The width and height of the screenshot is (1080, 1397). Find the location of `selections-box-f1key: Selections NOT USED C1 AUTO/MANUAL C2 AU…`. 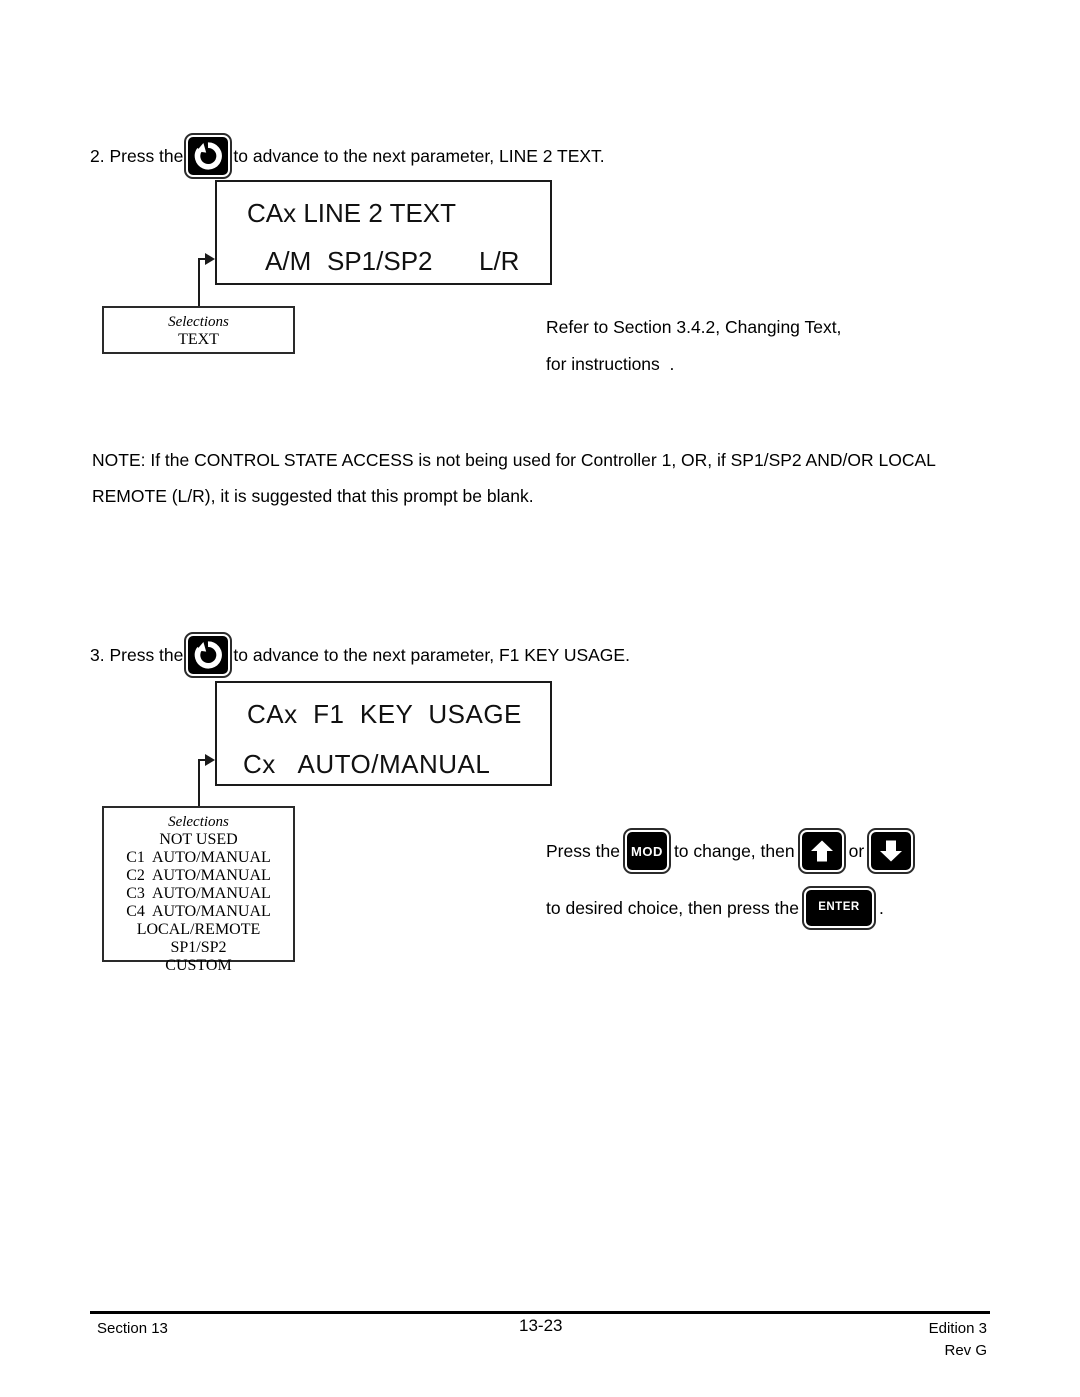

selections-box-f1key: Selections NOT USED C1 AUTO/MANUAL C2 AU… is located at coordinates (198, 890).